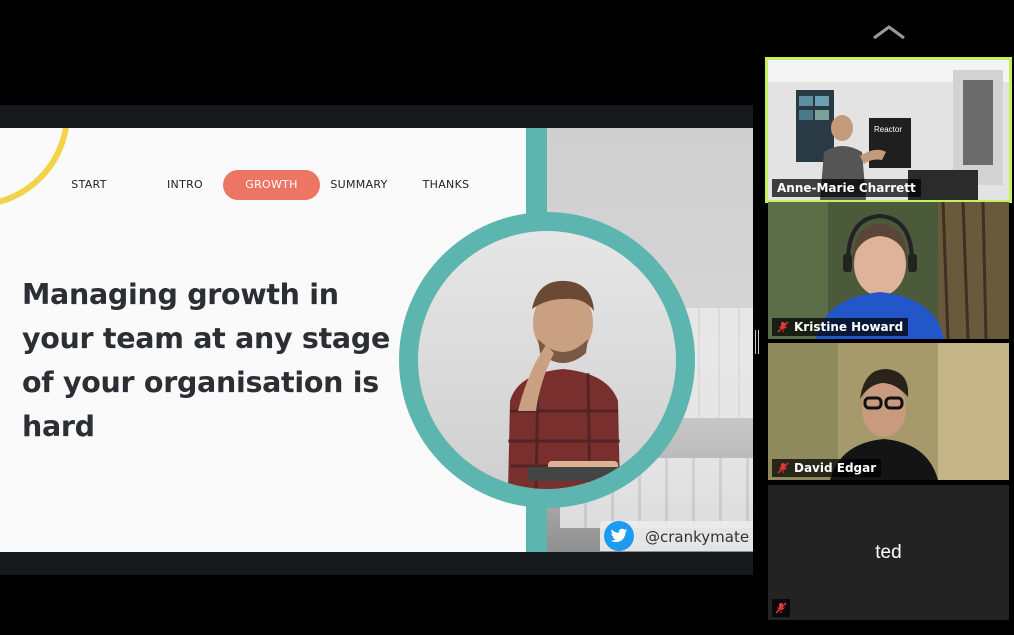  I want to click on portrait-ring, so click(547, 360).